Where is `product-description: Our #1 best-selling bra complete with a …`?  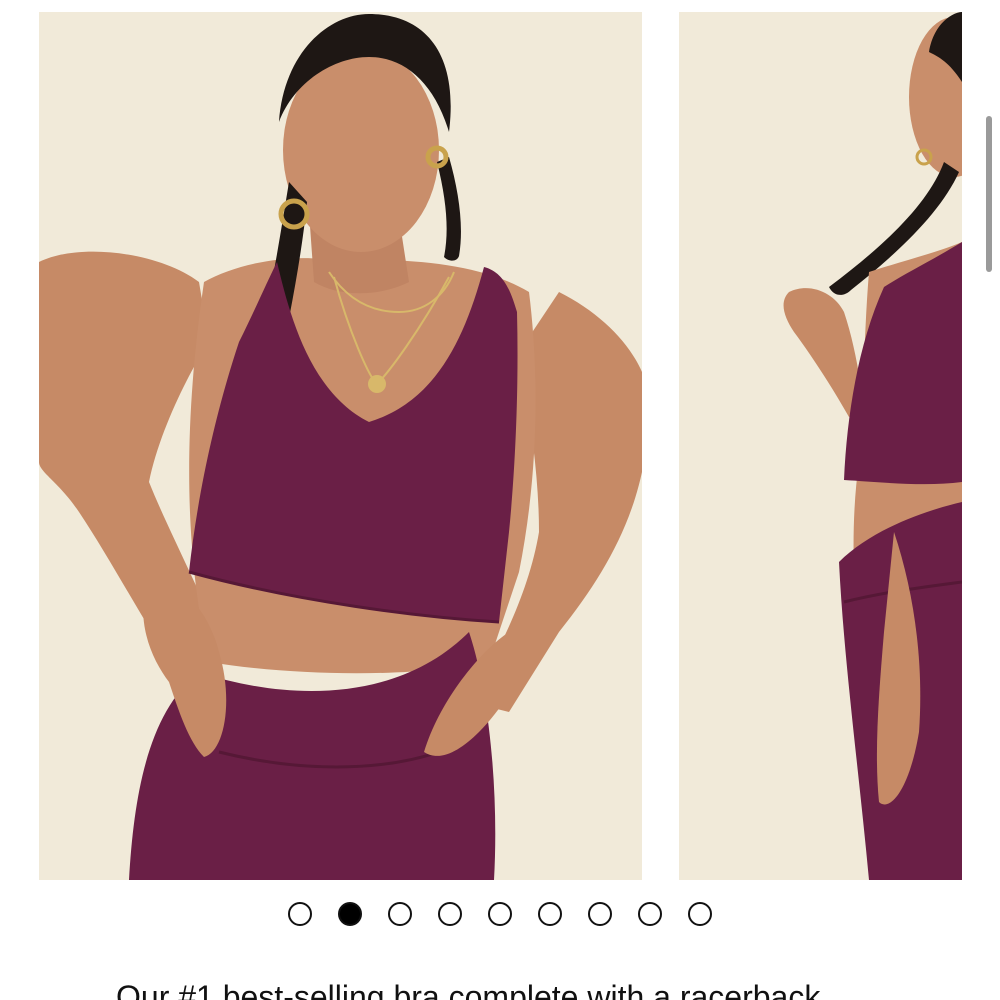
product-description: Our #1 best-selling bra complete with a … is located at coordinates (468, 989).